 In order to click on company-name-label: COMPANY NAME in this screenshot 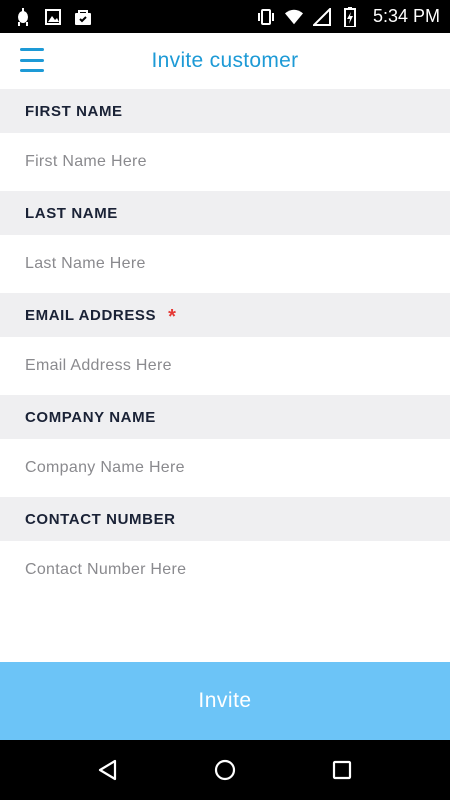, I will do `click(225, 417)`.